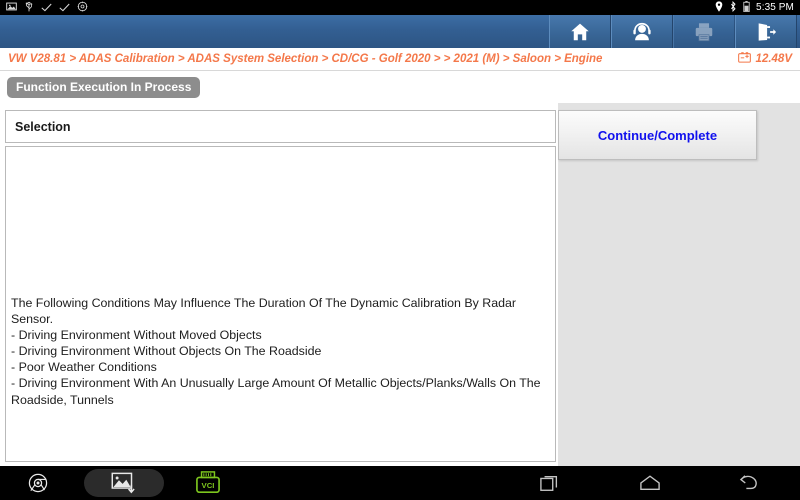 The height and width of the screenshot is (500, 800). I want to click on screenshot-capture-button, so click(124, 483).